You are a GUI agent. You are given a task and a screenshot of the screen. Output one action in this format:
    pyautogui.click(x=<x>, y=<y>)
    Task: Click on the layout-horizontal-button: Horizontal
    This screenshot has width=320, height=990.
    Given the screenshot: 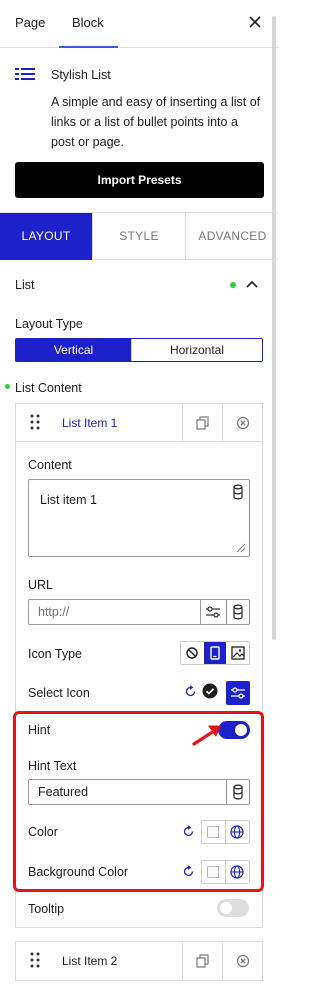 What is the action you would take?
    pyautogui.click(x=196, y=350)
    